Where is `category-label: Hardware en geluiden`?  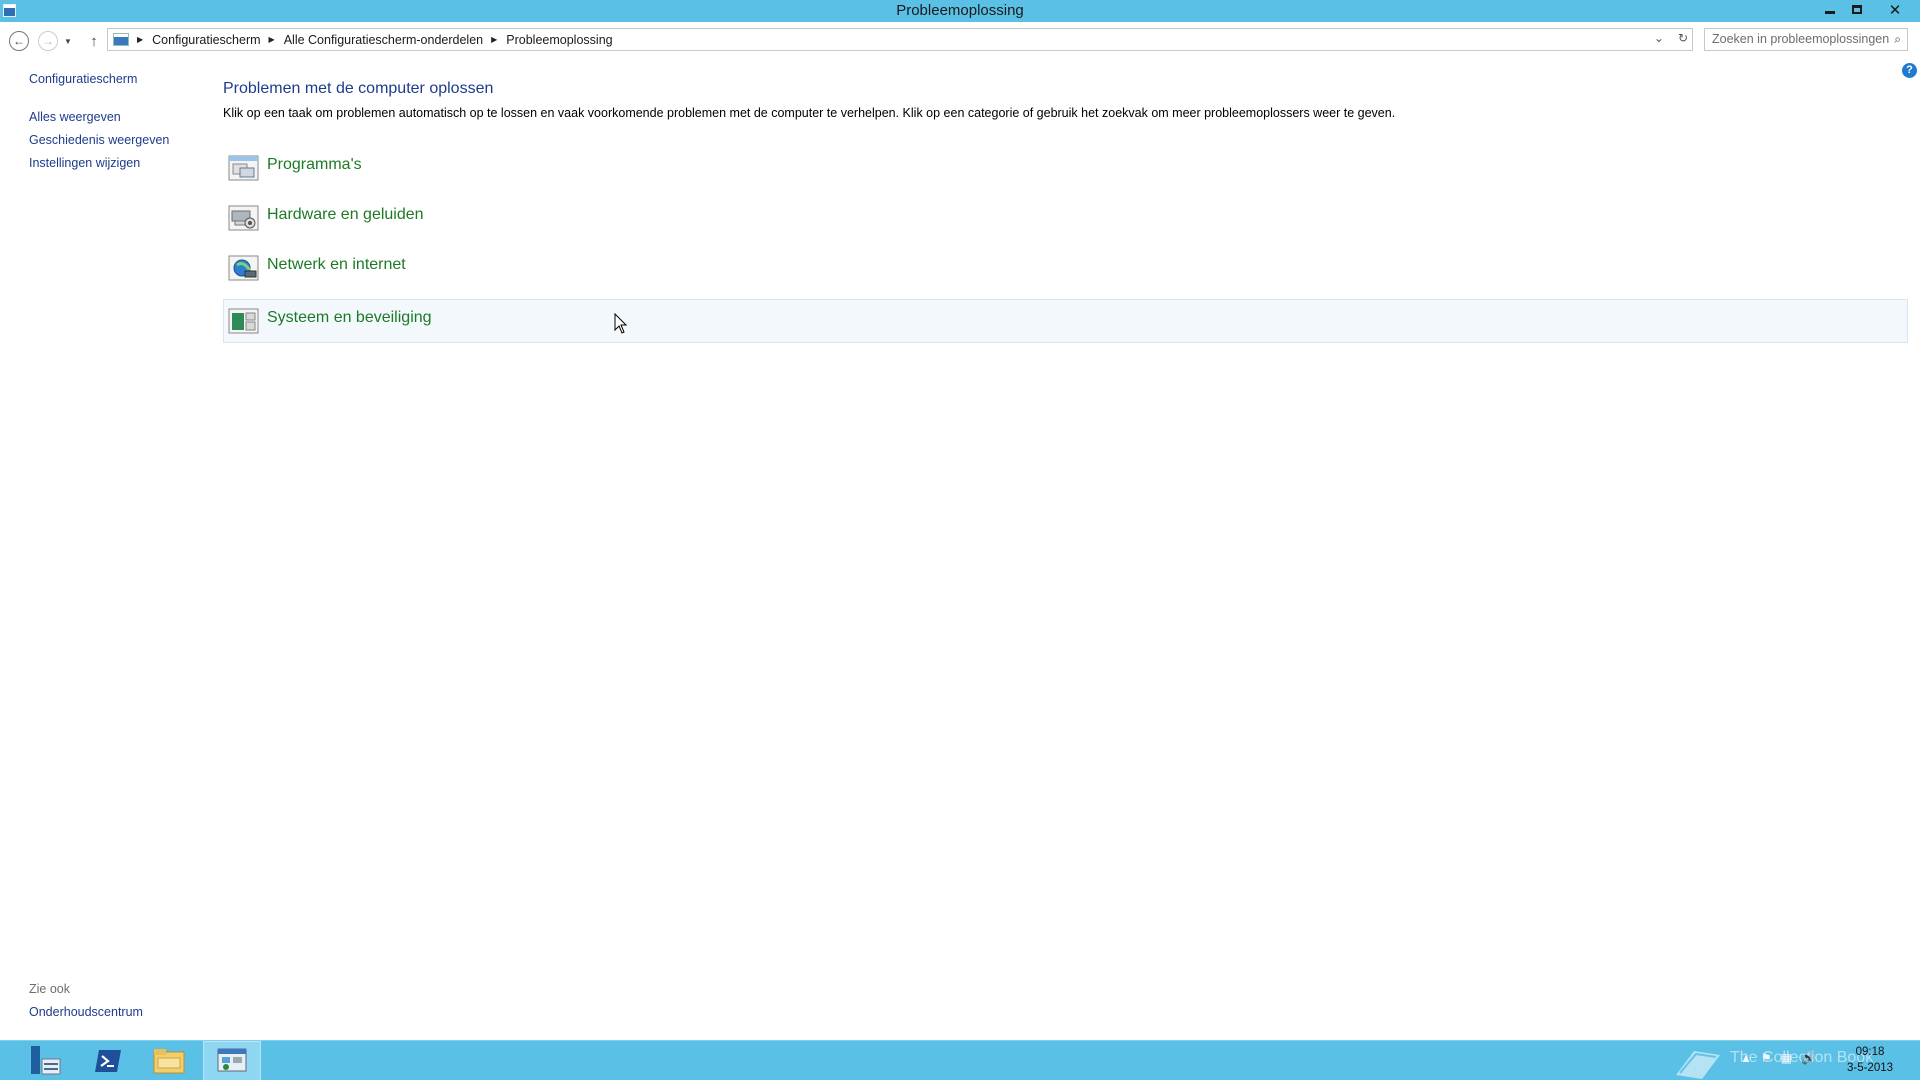 category-label: Hardware en geluiden is located at coordinates (345, 215).